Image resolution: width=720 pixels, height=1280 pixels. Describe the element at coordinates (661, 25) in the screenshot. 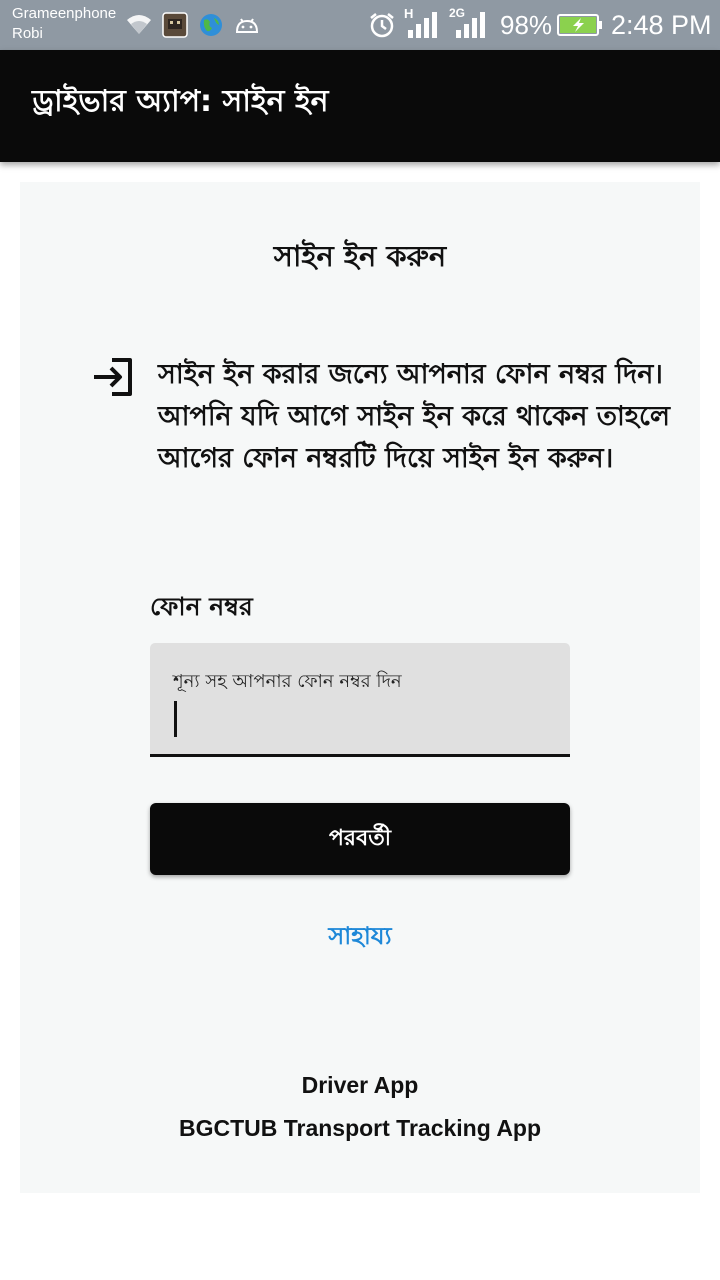

I see `clock: 2:48 PM` at that location.